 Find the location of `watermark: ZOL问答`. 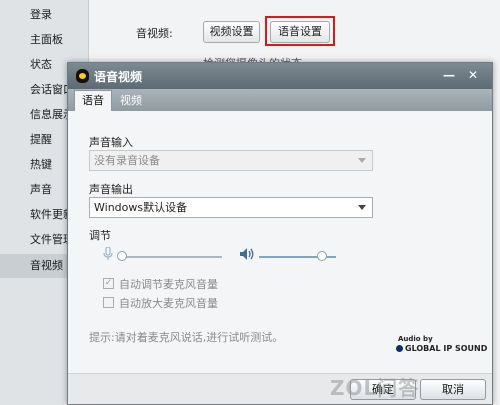

watermark: ZOL问答 is located at coordinates (375, 388).